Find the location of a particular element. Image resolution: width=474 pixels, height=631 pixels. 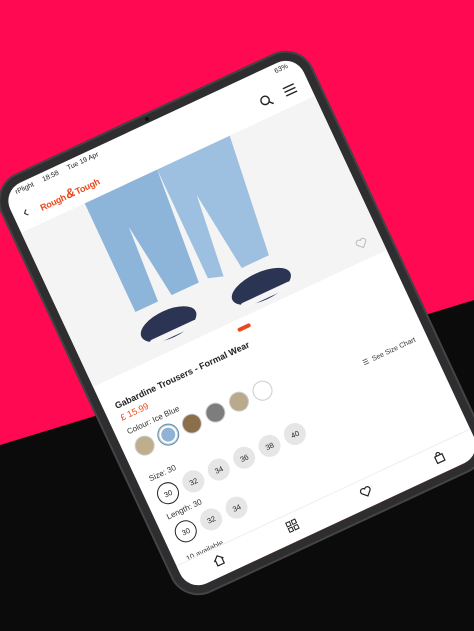

search-icon is located at coordinates (266, 101).